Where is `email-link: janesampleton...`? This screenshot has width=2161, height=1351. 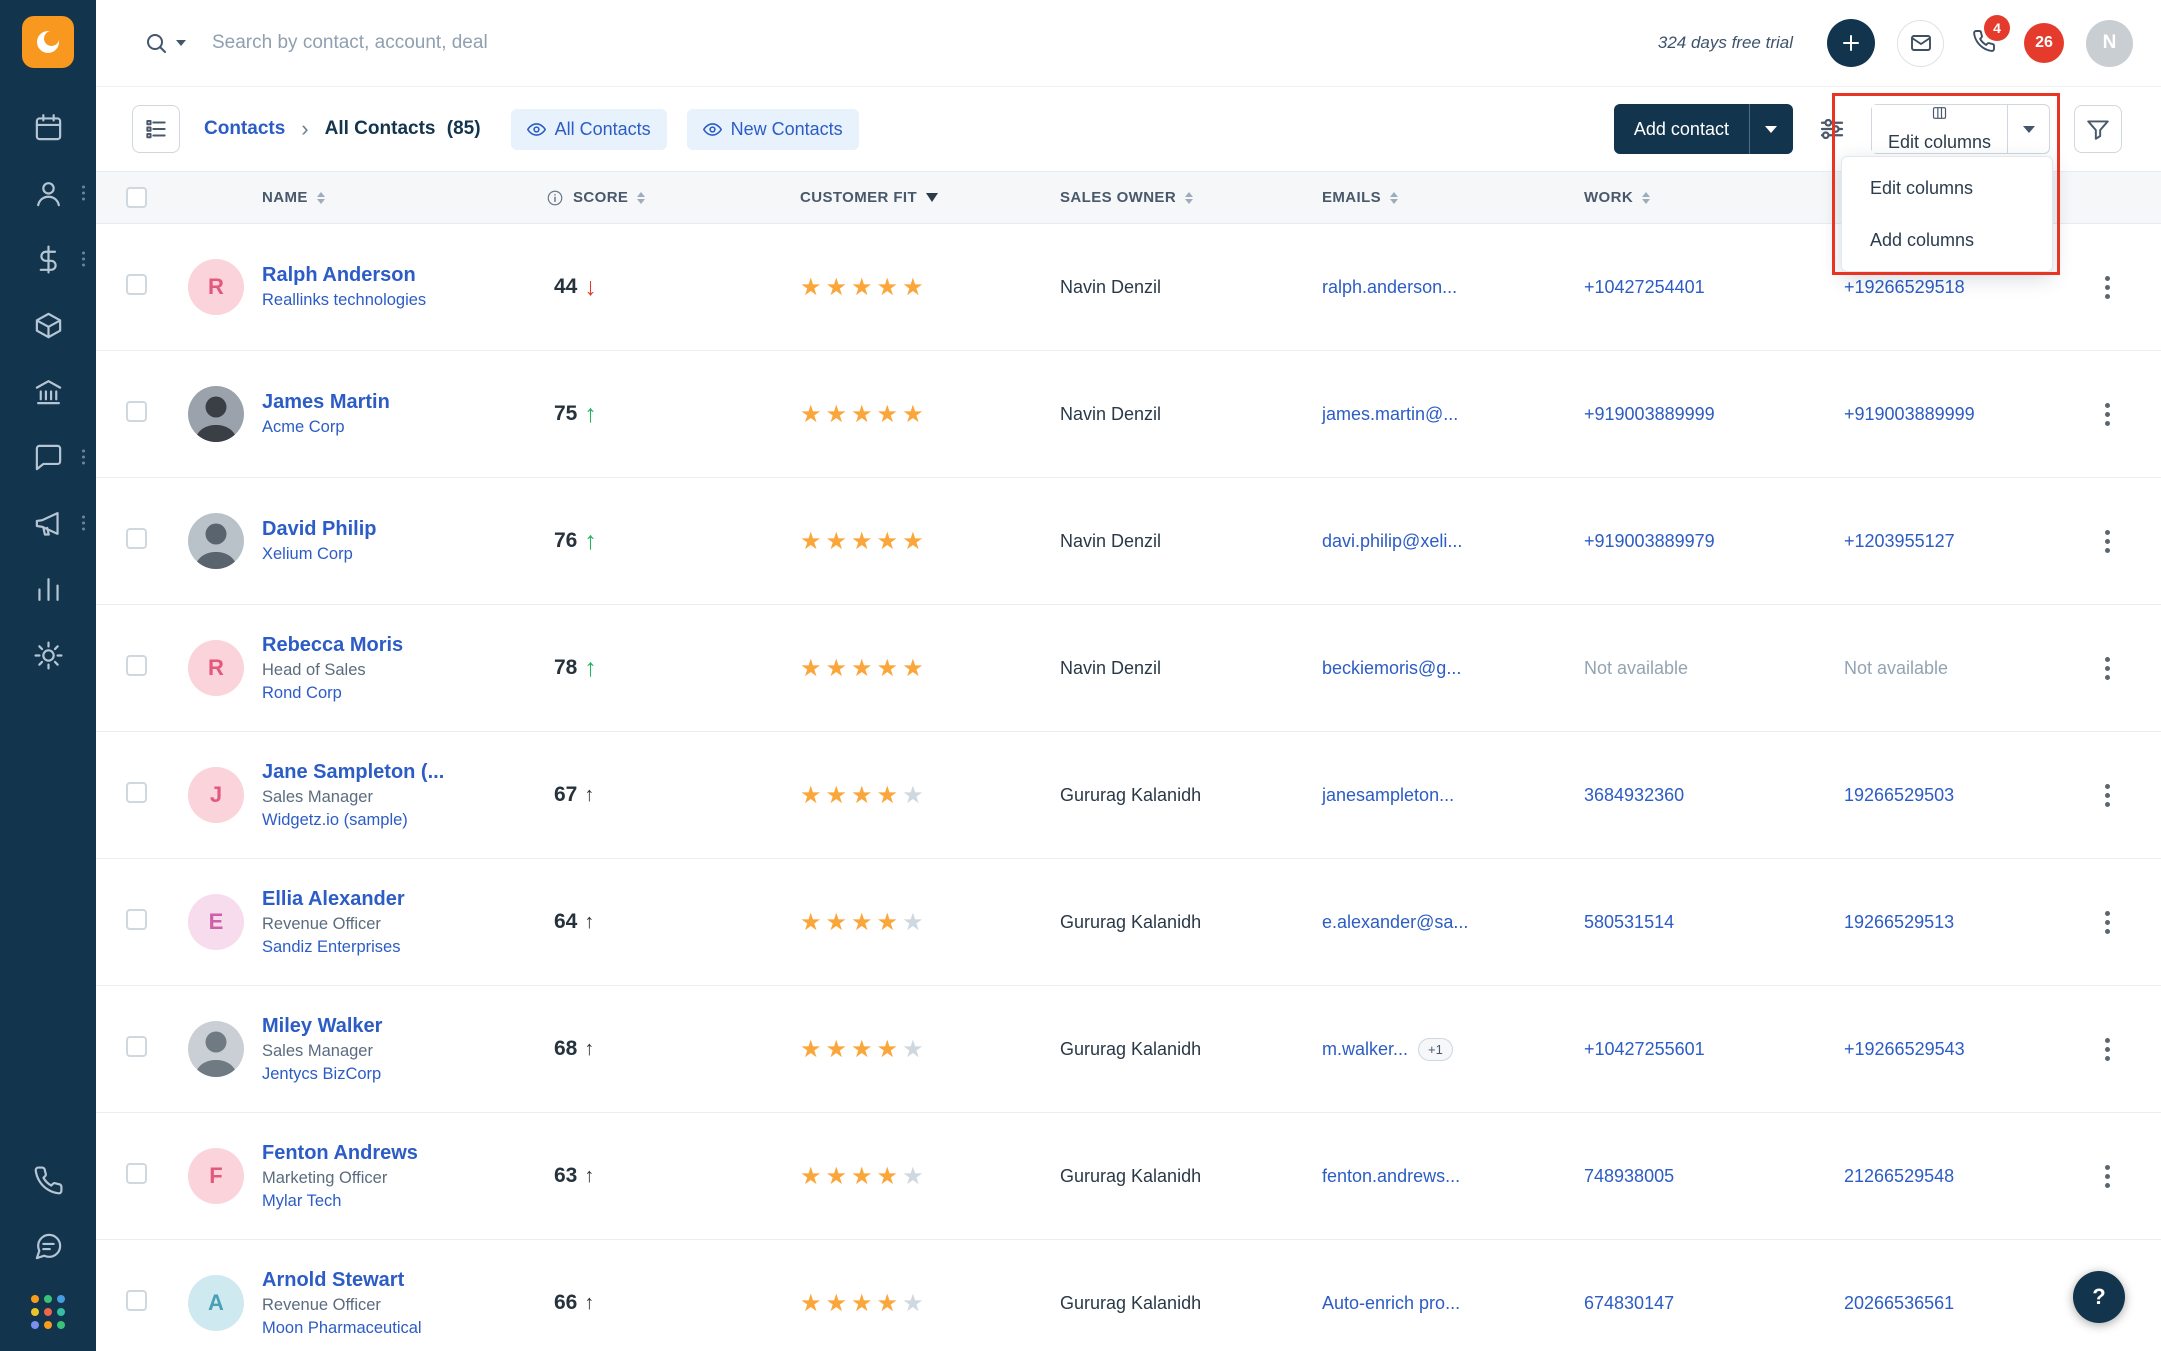 email-link: janesampleton... is located at coordinates (1388, 795).